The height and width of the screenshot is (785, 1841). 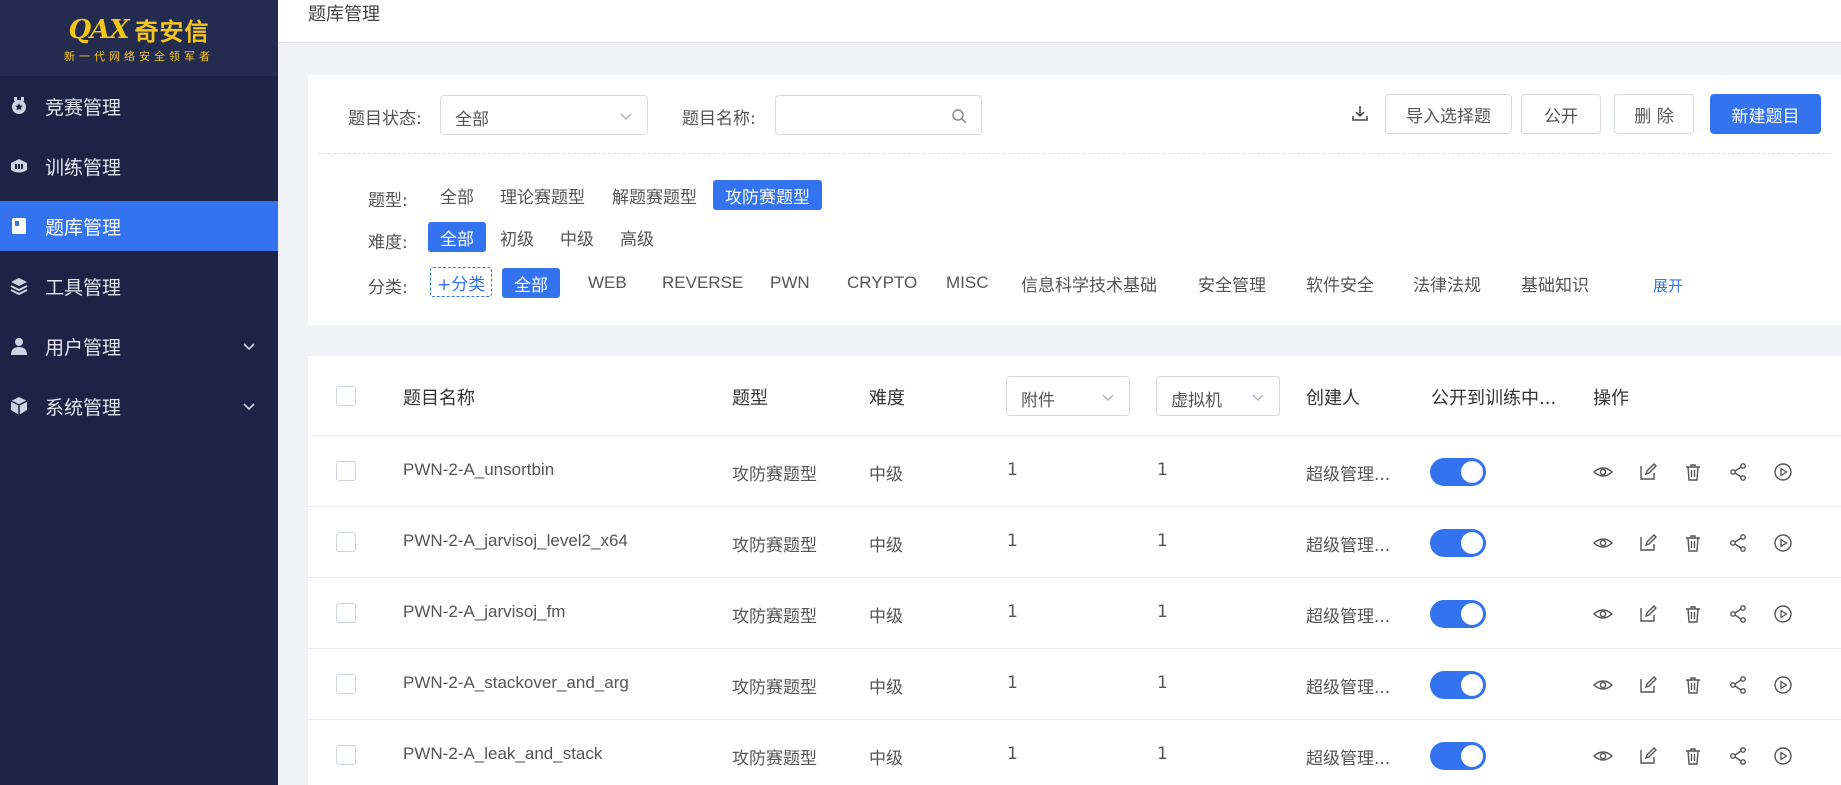 I want to click on delete-button: 删 除, so click(x=1654, y=114).